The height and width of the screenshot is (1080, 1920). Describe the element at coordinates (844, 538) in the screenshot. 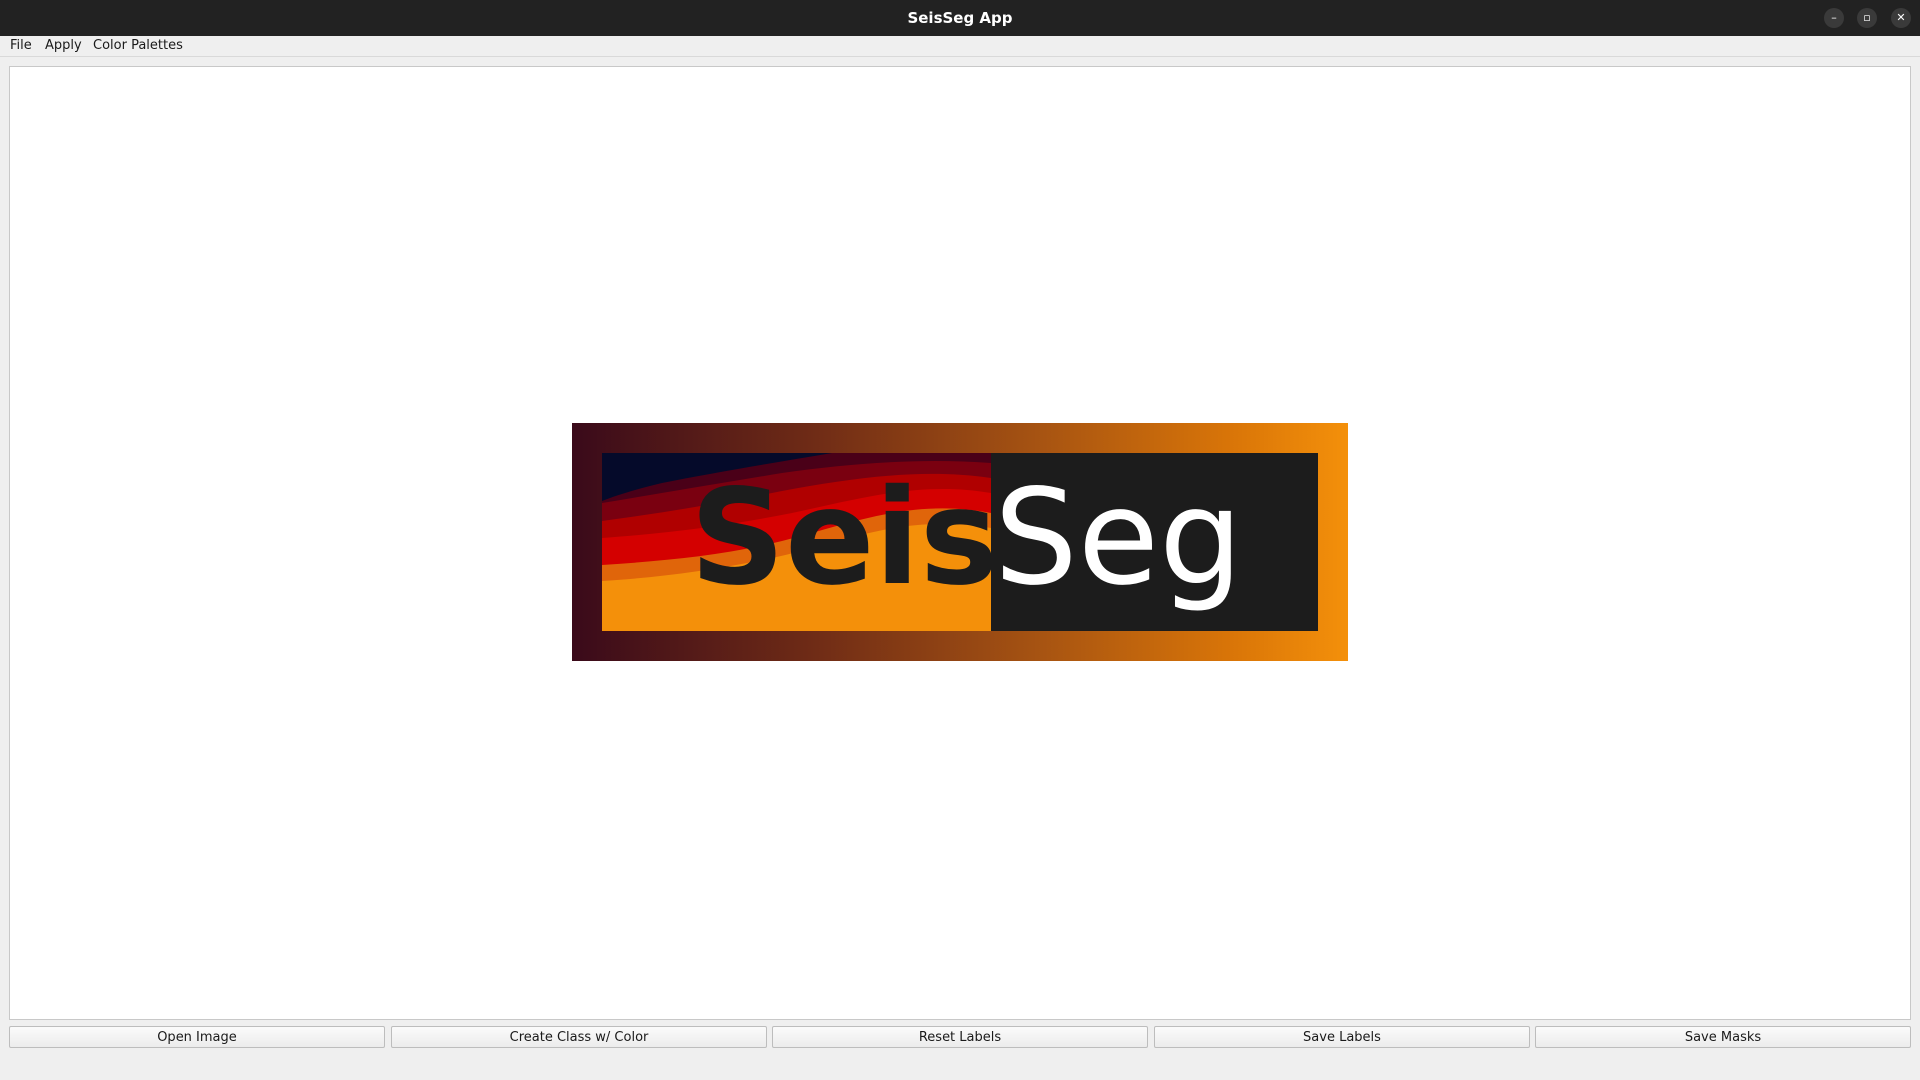

I see `logo-text-seis: Seis` at that location.